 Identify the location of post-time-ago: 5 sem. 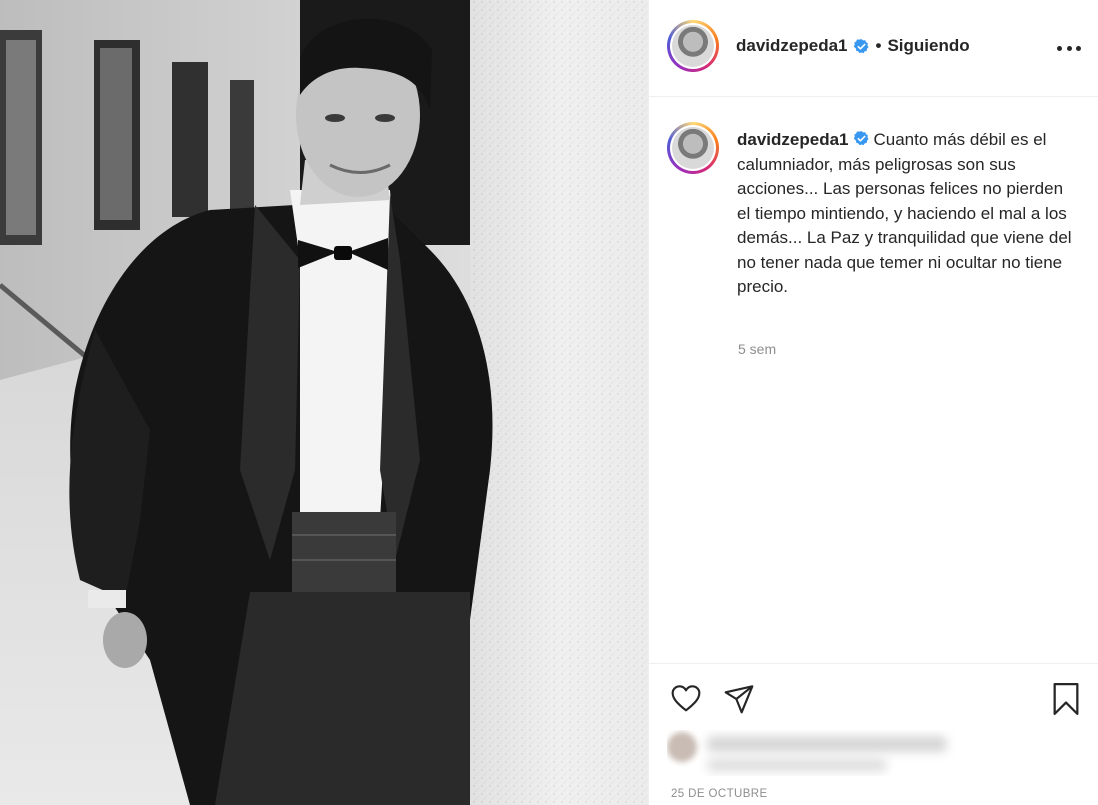
(757, 349).